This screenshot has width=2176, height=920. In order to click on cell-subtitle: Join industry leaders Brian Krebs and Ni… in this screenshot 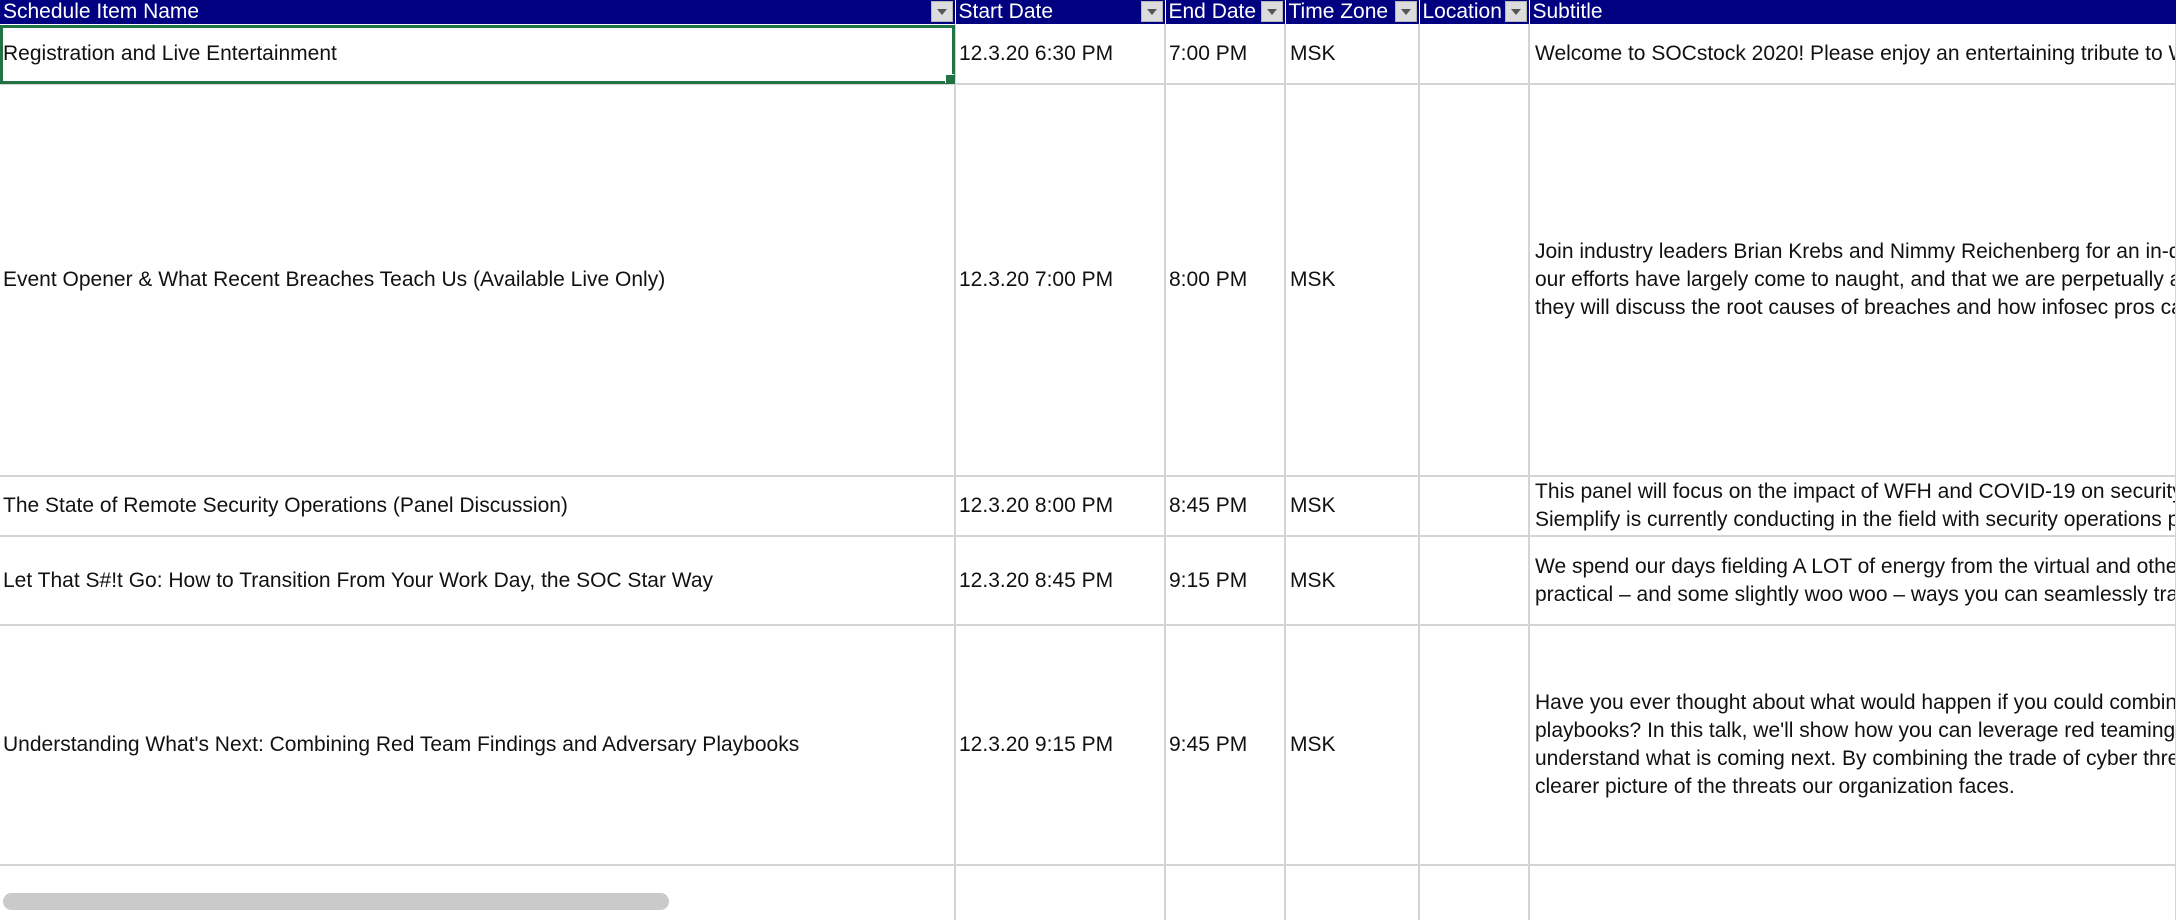, I will do `click(1852, 280)`.